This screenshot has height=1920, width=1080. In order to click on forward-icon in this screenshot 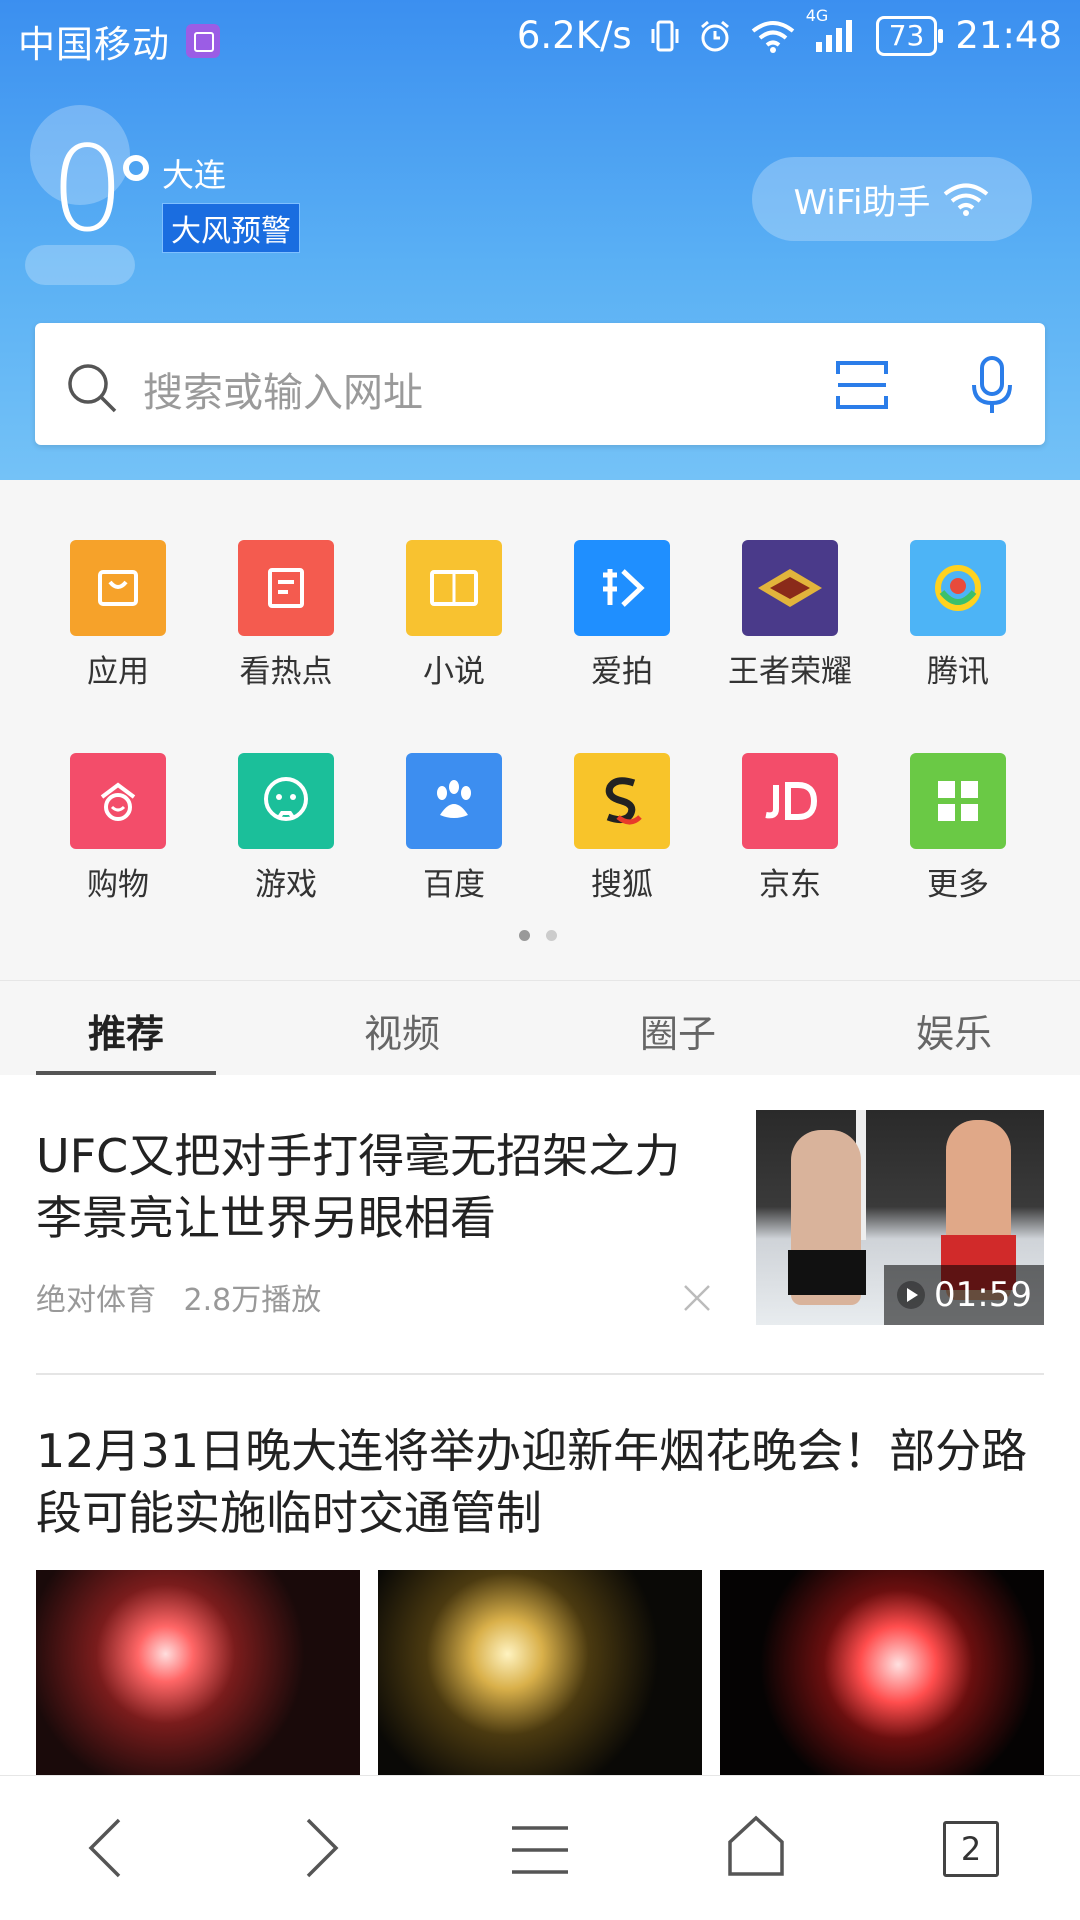, I will do `click(322, 1848)`.